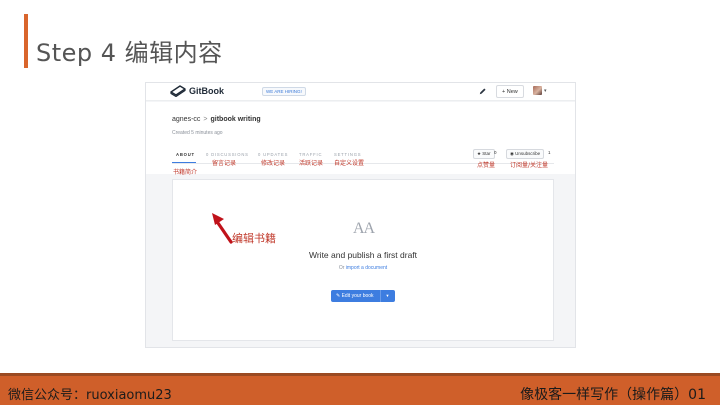 Image resolution: width=720 pixels, height=405 pixels. I want to click on star-count: 0, so click(495, 152).